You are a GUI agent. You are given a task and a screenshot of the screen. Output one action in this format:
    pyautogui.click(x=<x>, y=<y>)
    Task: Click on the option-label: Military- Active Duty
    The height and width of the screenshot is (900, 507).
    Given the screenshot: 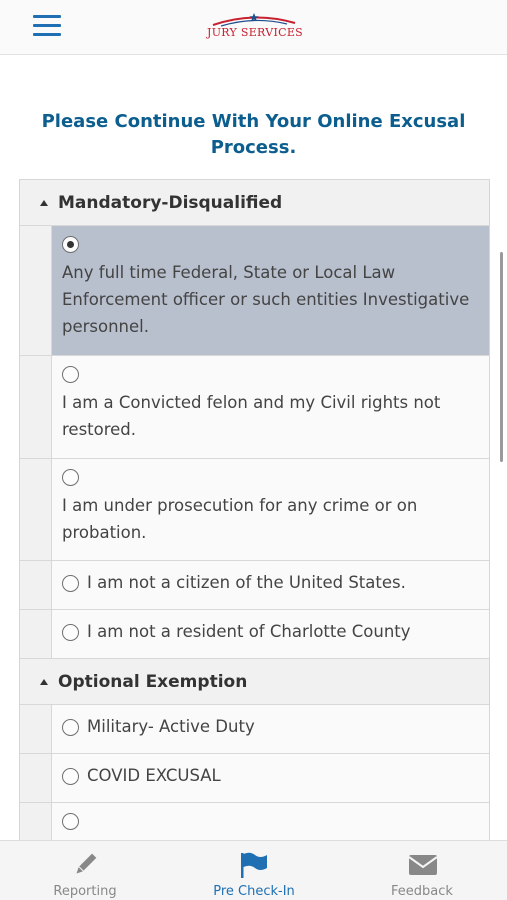 What is the action you would take?
    pyautogui.click(x=171, y=726)
    